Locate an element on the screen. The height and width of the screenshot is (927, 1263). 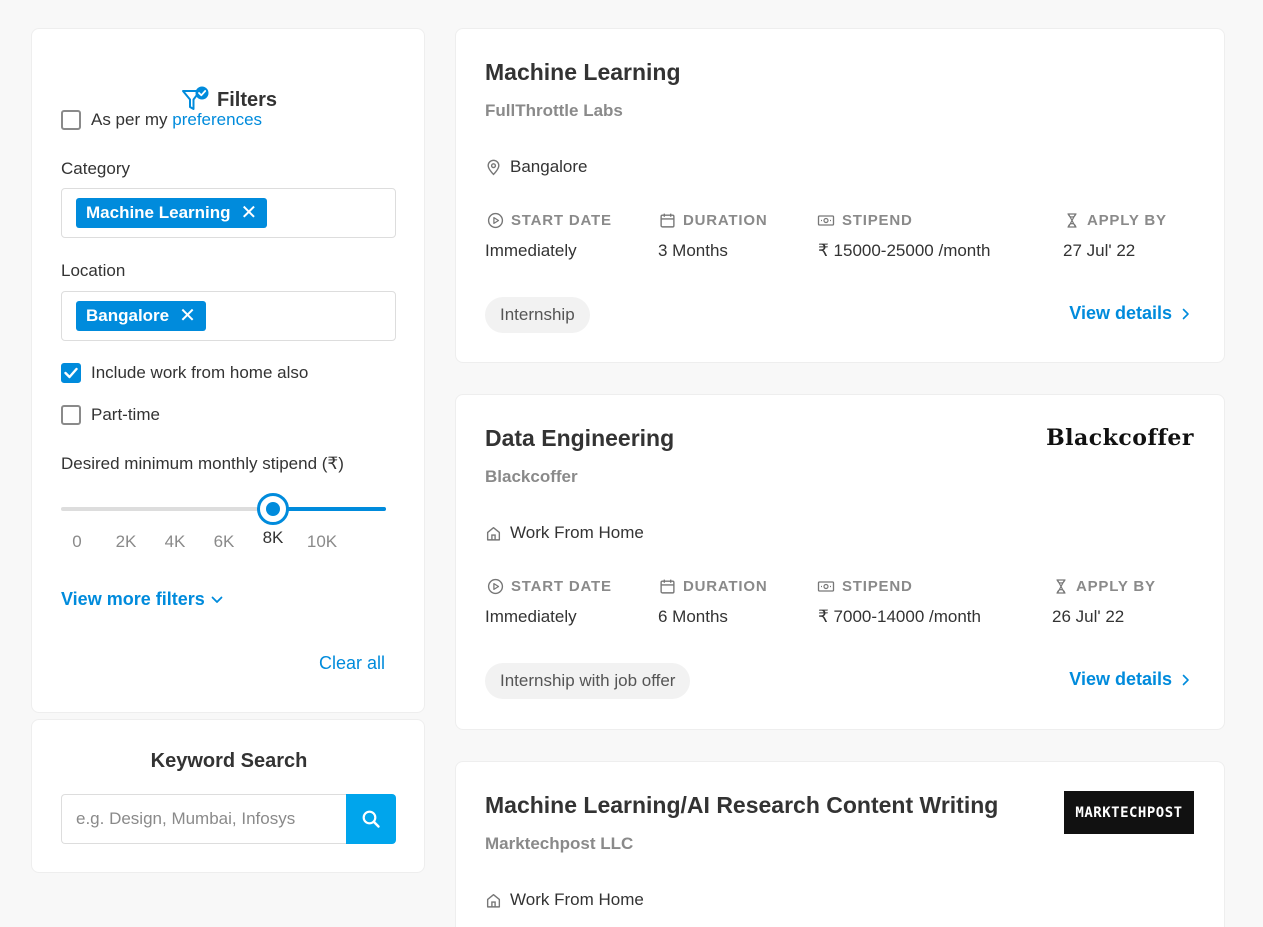
company-name: FullThrottle Labs is located at coordinates (554, 111).